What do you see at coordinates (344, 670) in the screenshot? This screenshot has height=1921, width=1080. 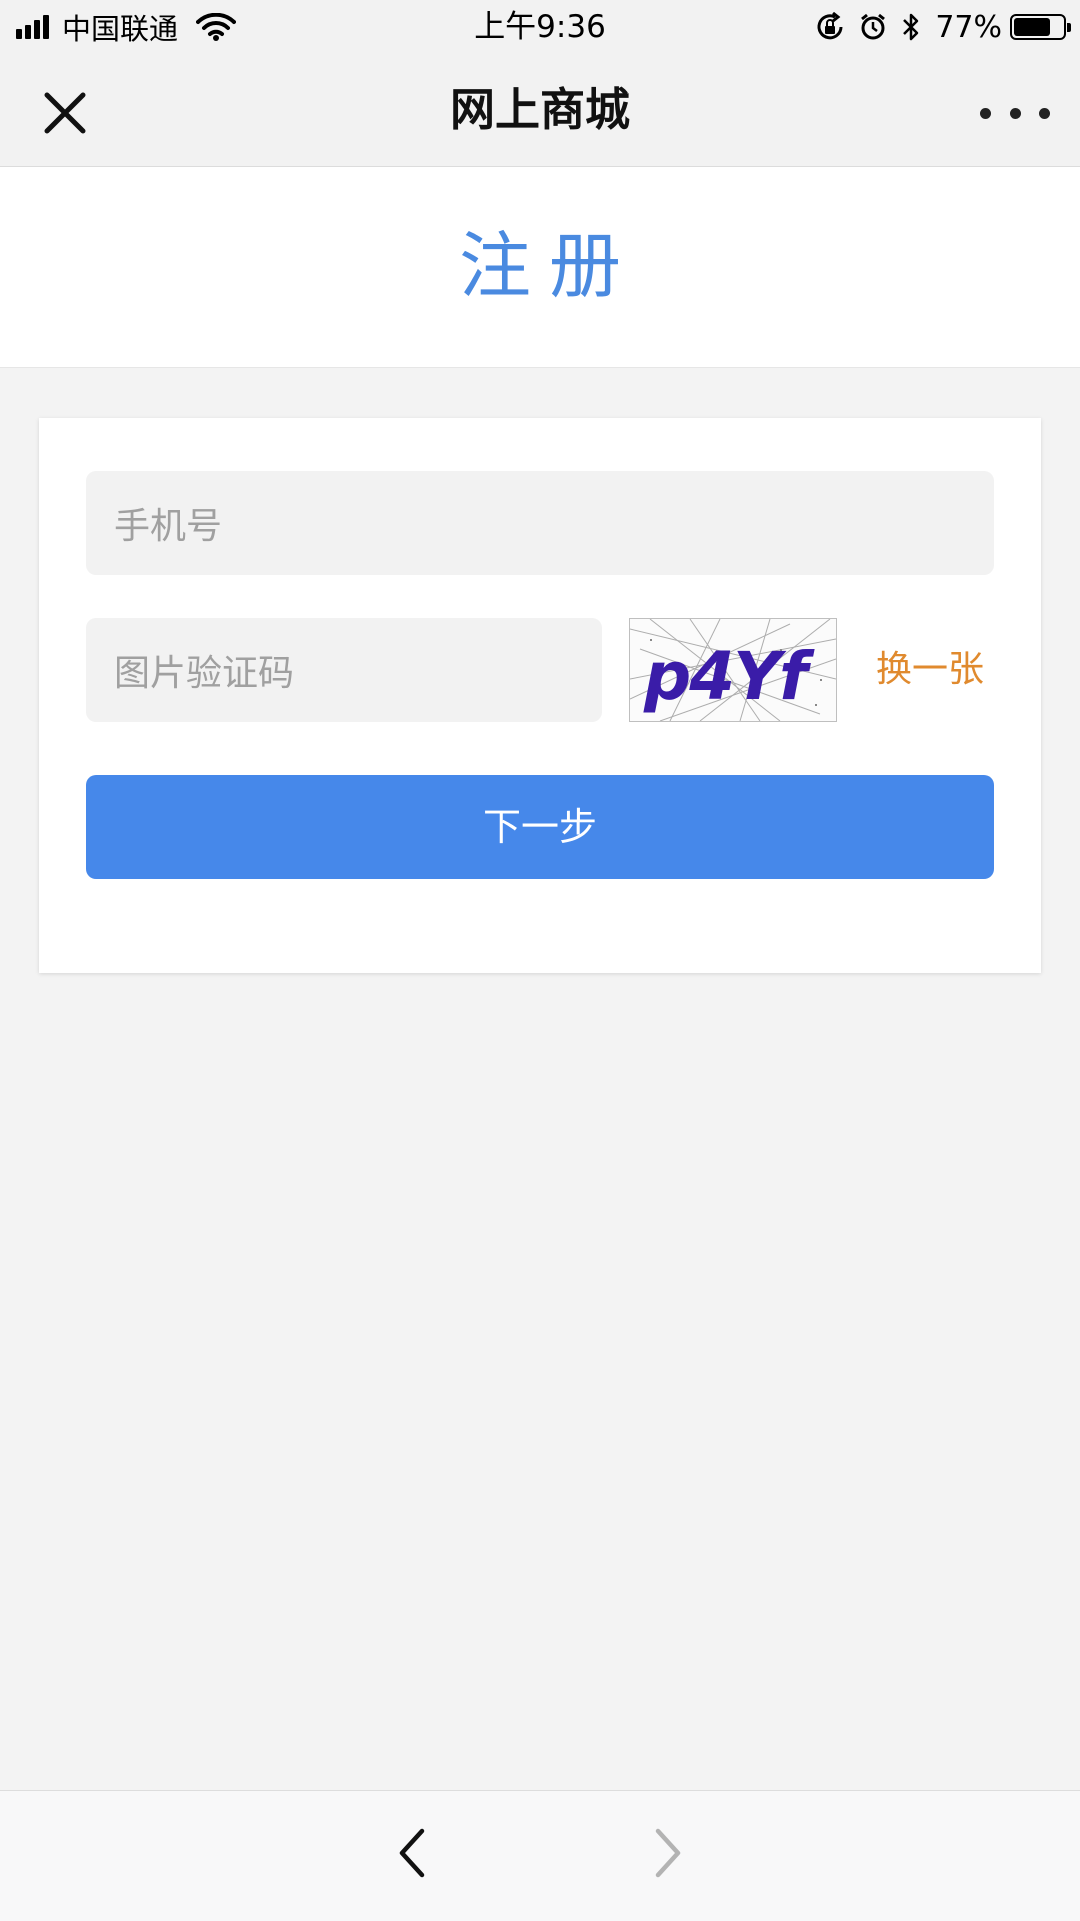 I see `captcha-input: 图片验证码` at bounding box center [344, 670].